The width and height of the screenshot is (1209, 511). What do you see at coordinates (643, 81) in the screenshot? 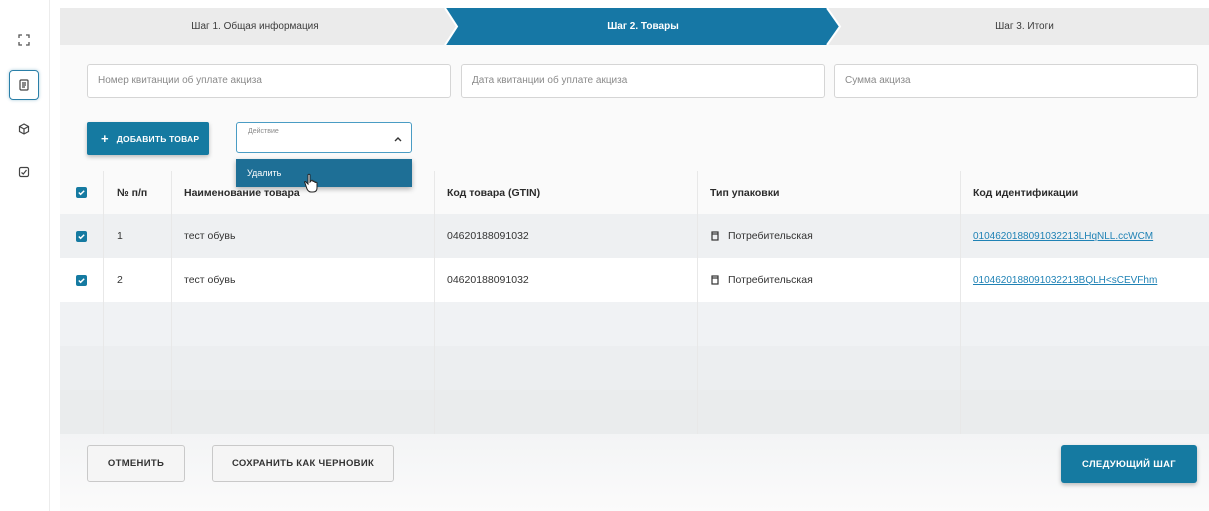
I see `receipt-date-field: Дата квитанции об уплате акциза` at bounding box center [643, 81].